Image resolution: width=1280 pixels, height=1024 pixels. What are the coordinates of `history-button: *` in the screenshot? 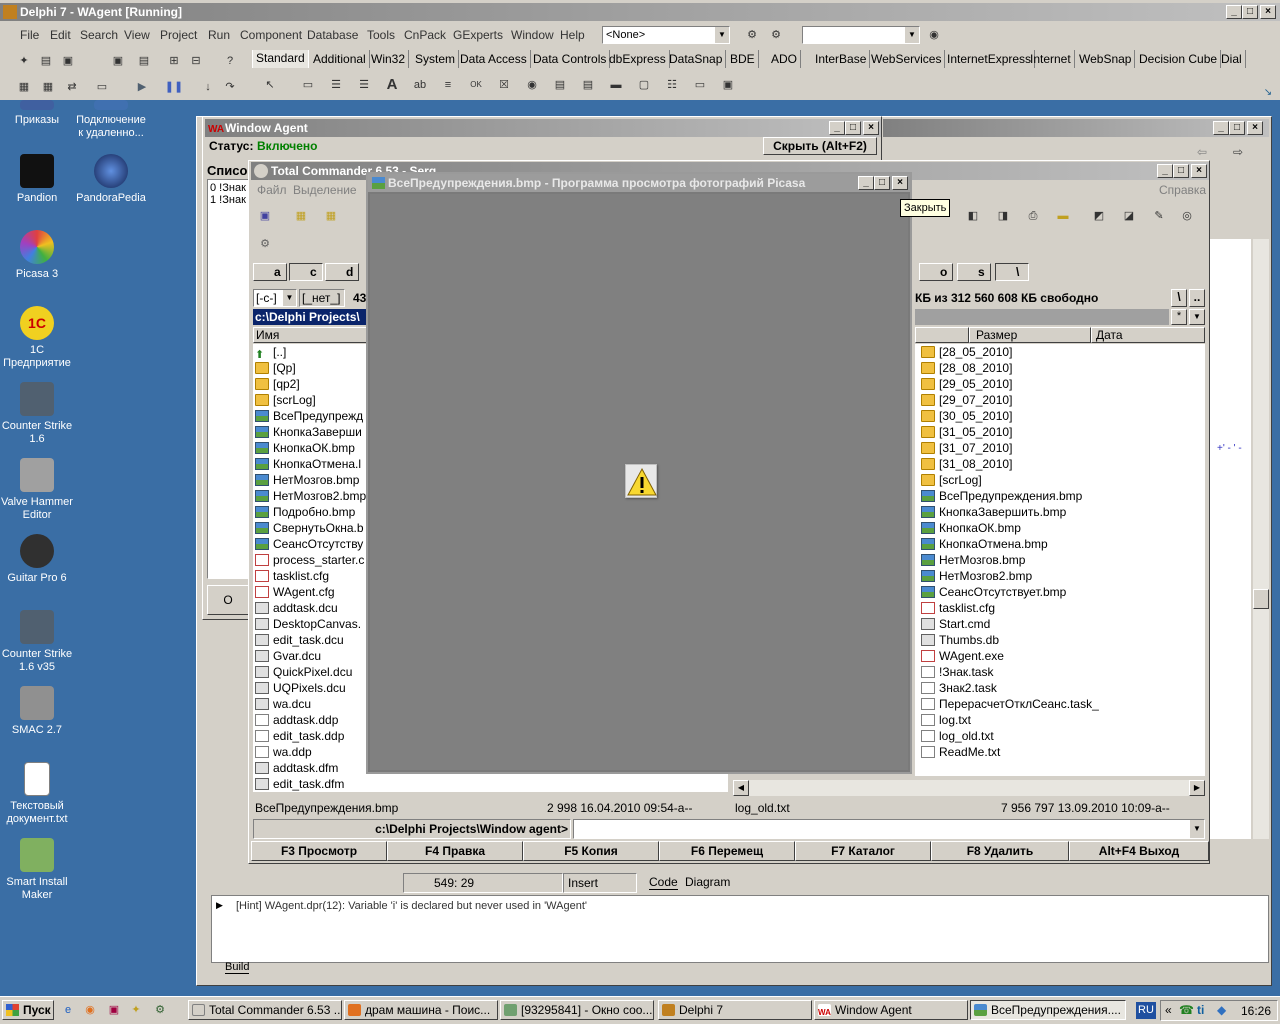 It's located at (1179, 317).